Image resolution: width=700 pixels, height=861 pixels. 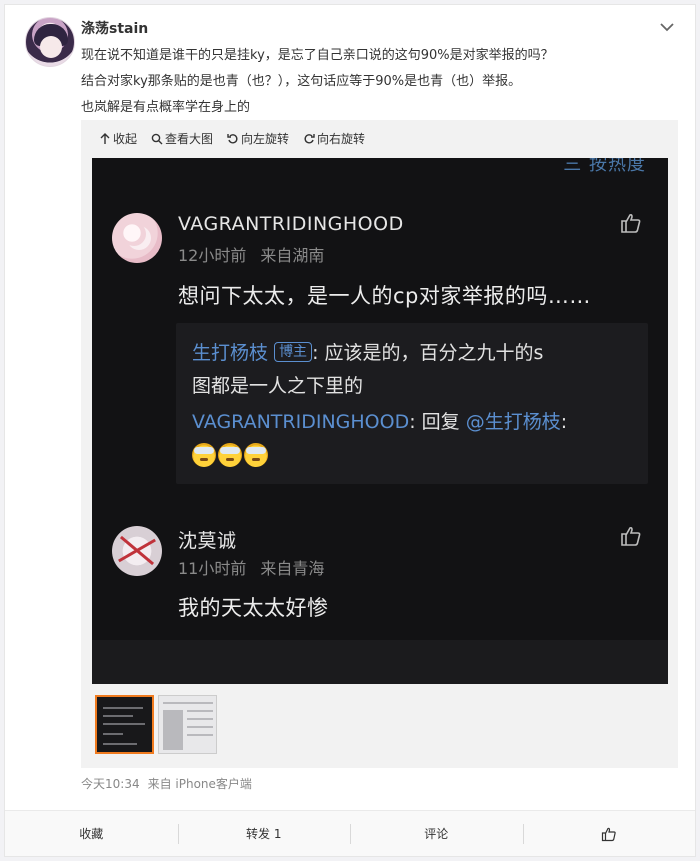 What do you see at coordinates (199, 784) in the screenshot?
I see `post-source: 来自 iPhone客户端` at bounding box center [199, 784].